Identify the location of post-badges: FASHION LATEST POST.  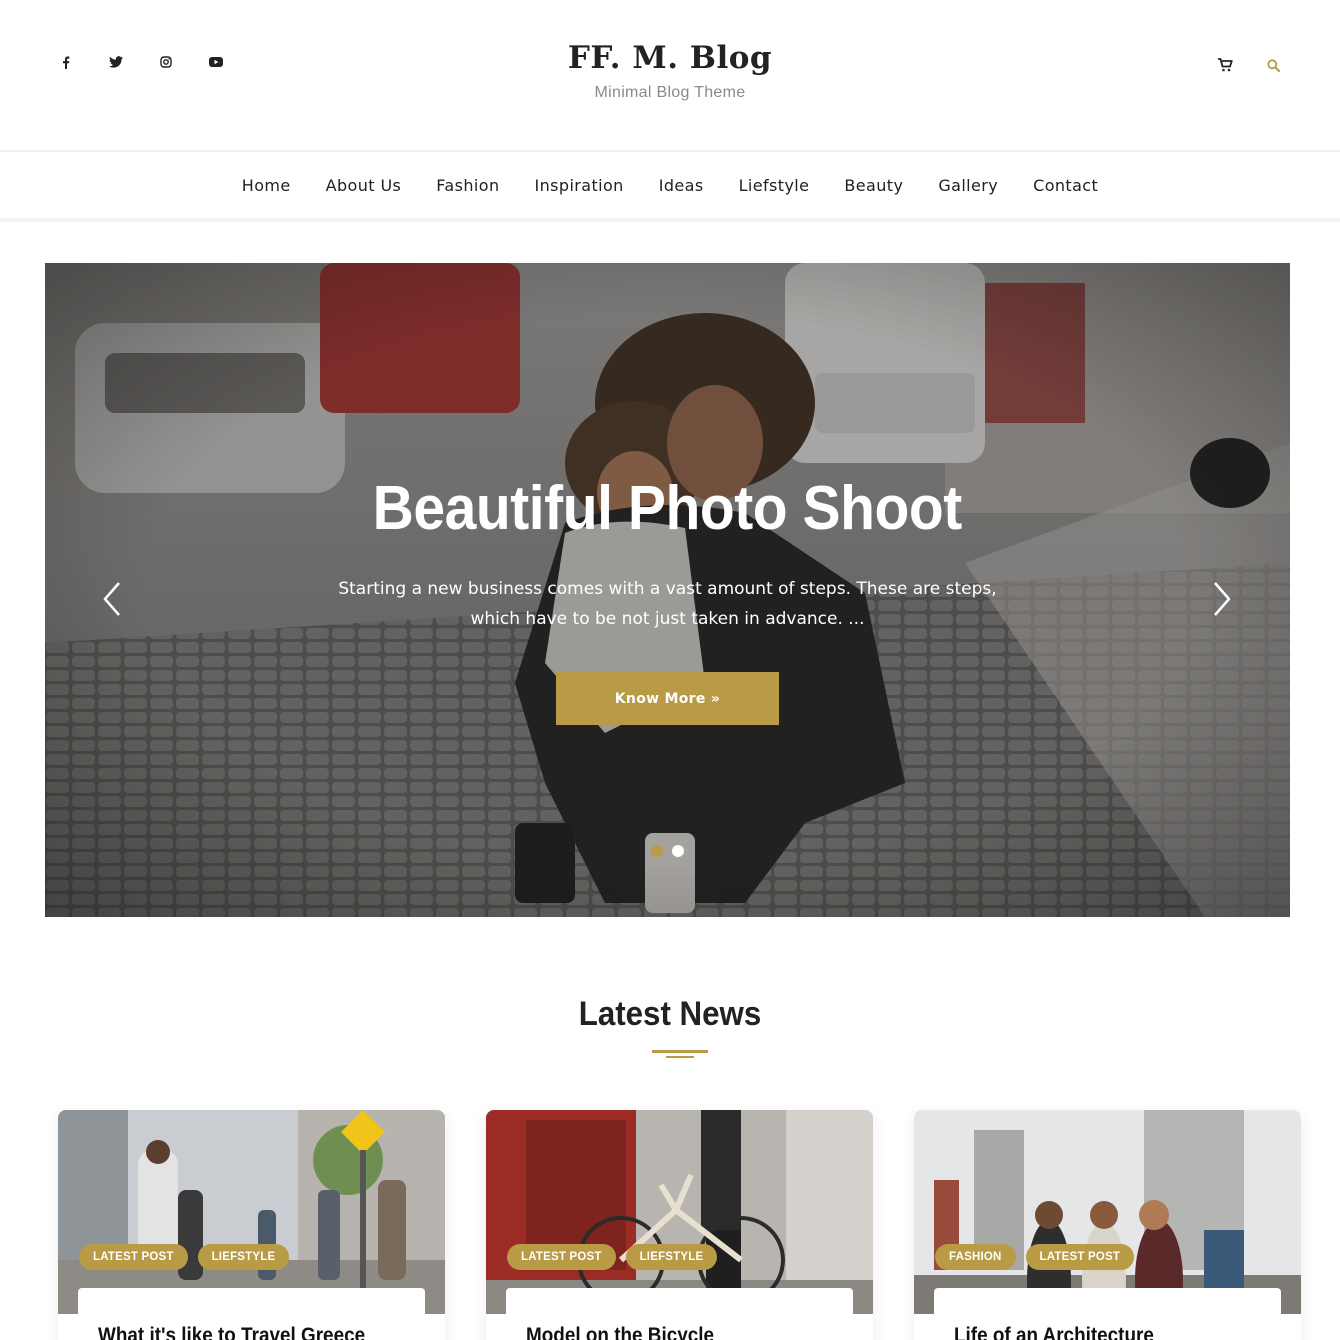
(1035, 1257).